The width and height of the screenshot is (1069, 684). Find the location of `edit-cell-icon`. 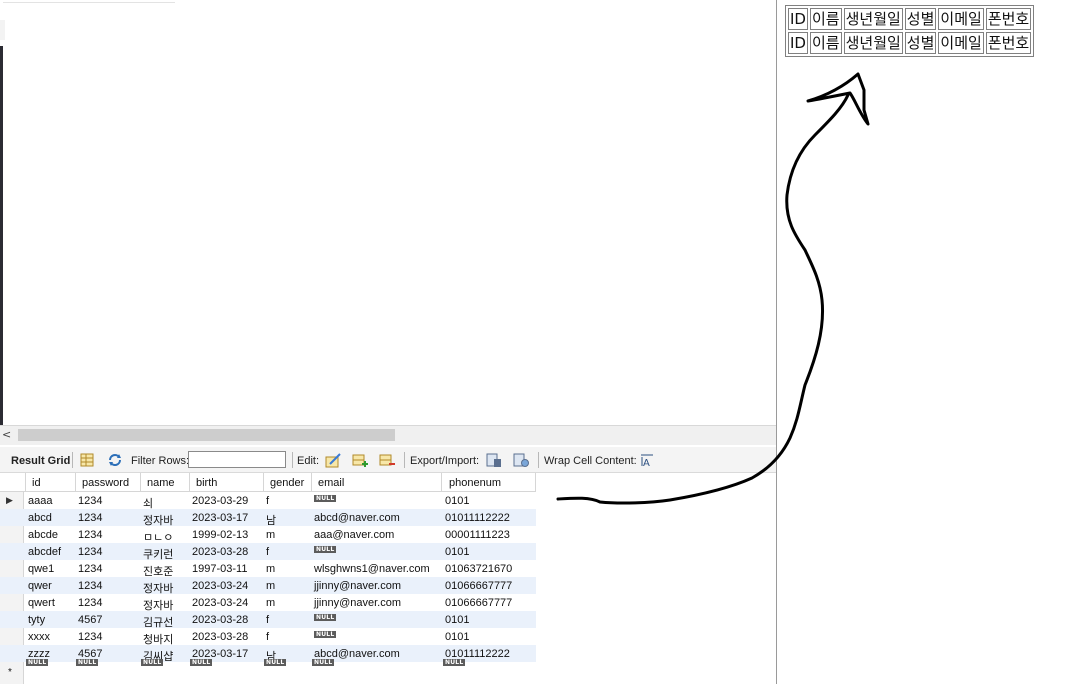

edit-cell-icon is located at coordinates (333, 460).